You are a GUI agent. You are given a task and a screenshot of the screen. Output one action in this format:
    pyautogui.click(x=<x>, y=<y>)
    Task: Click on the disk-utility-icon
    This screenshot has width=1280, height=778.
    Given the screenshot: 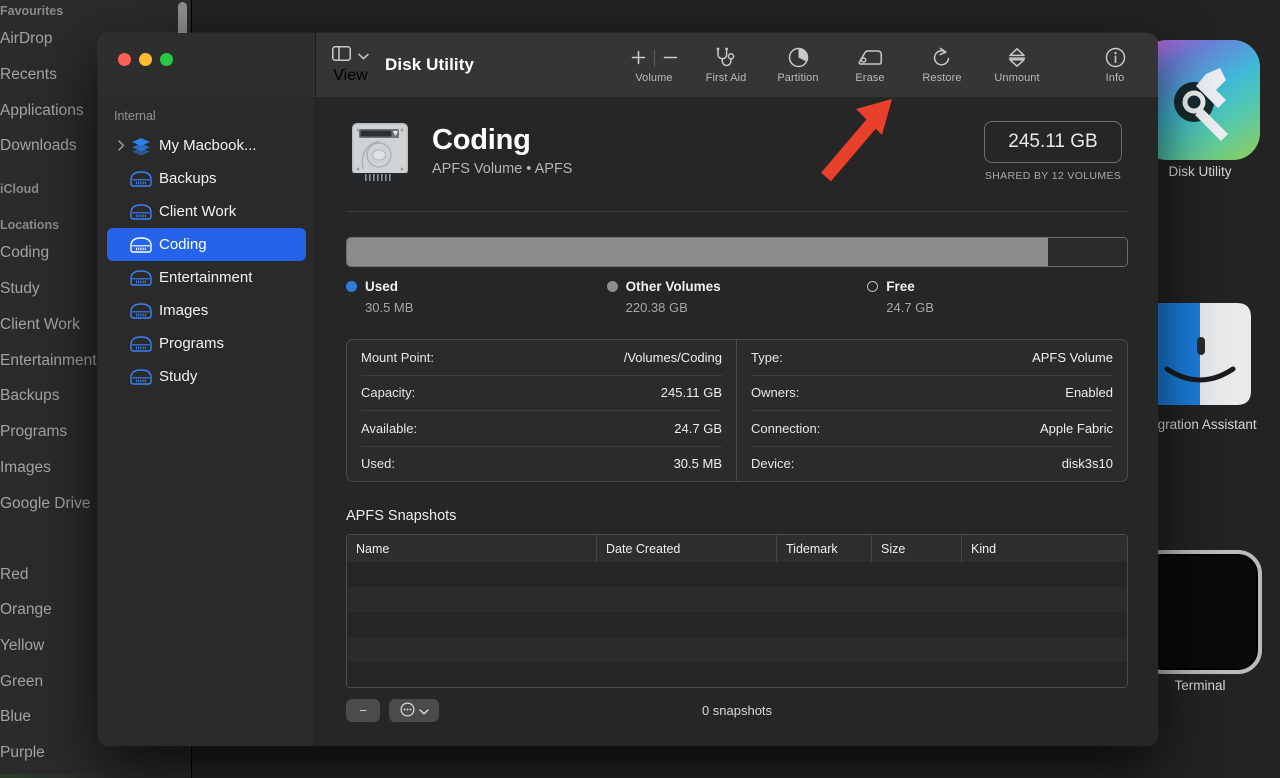 What is the action you would take?
    pyautogui.click(x=1200, y=100)
    